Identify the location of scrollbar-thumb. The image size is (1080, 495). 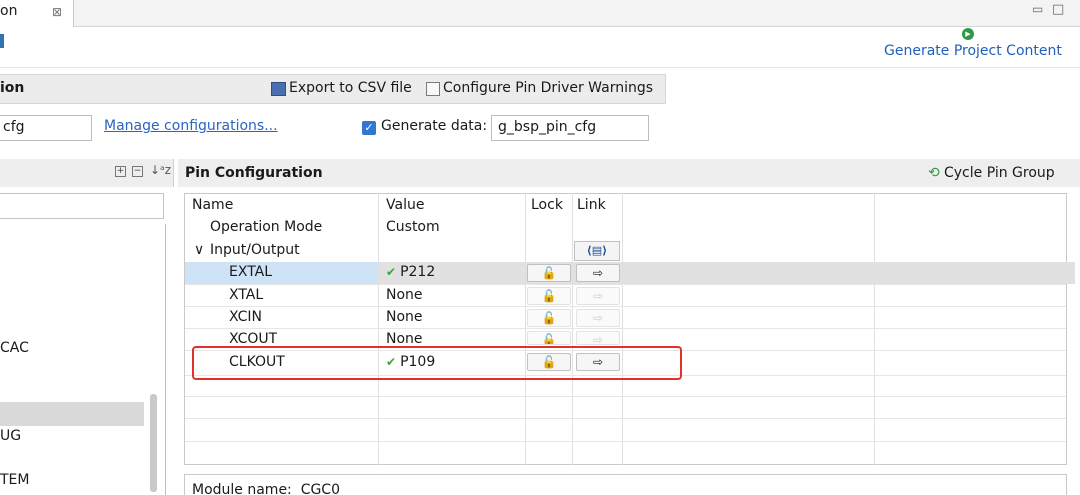
(153, 443).